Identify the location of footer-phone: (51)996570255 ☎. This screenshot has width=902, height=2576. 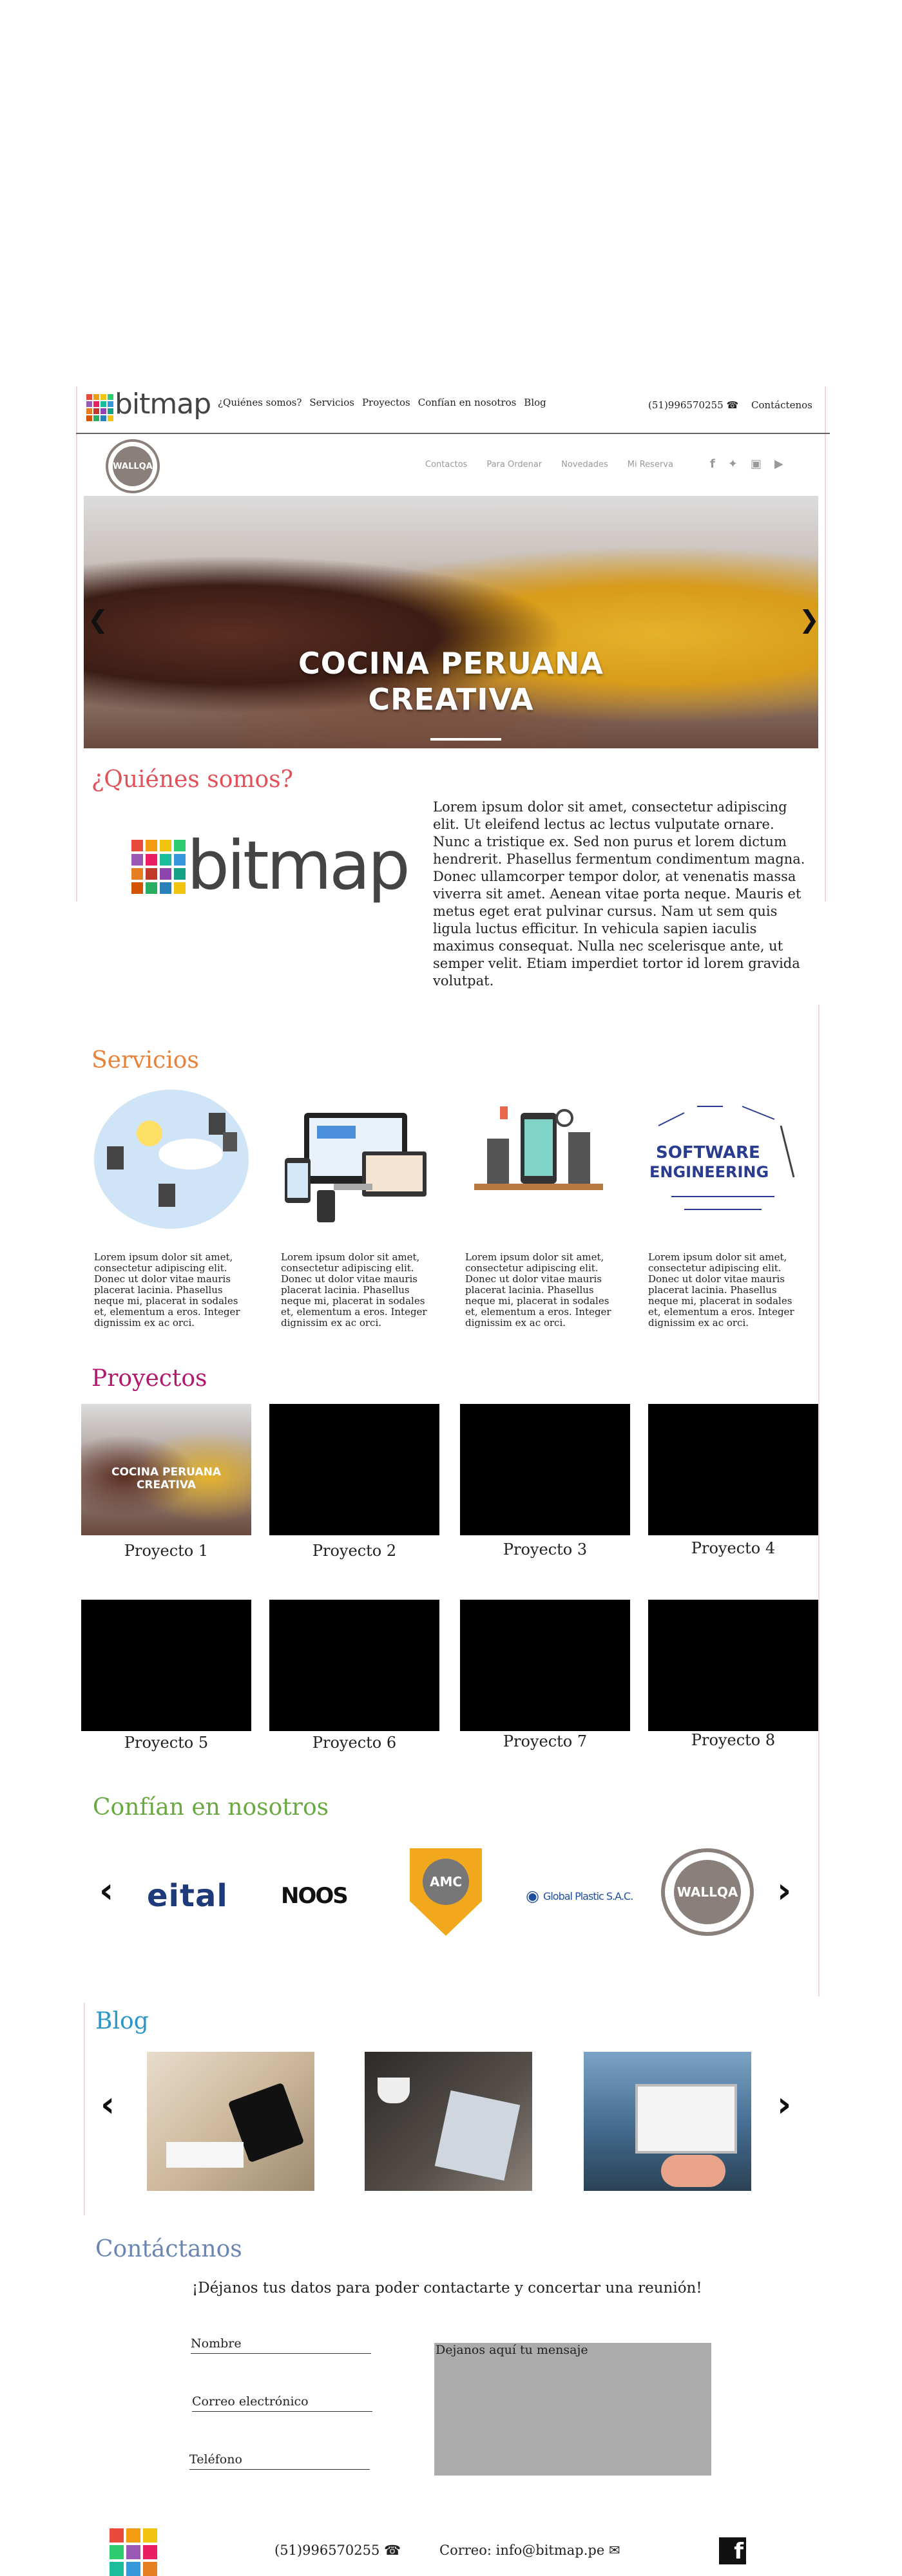
(337, 2551).